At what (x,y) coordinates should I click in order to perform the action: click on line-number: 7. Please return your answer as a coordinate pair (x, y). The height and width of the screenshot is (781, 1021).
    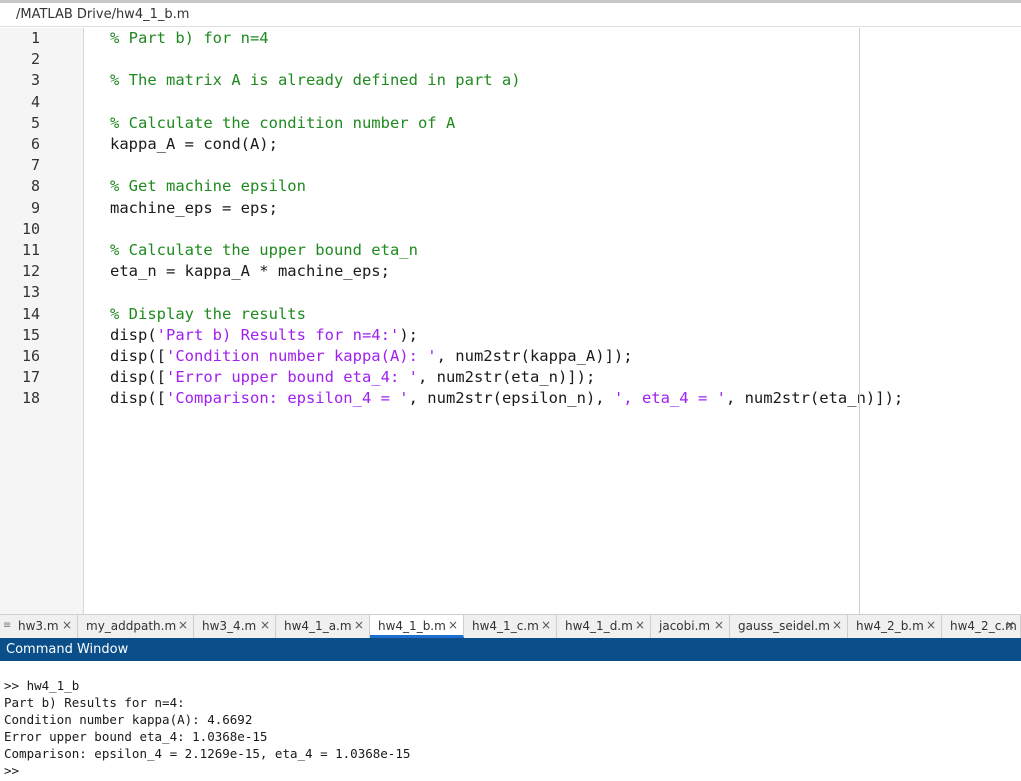
    Looking at the image, I should click on (35, 165).